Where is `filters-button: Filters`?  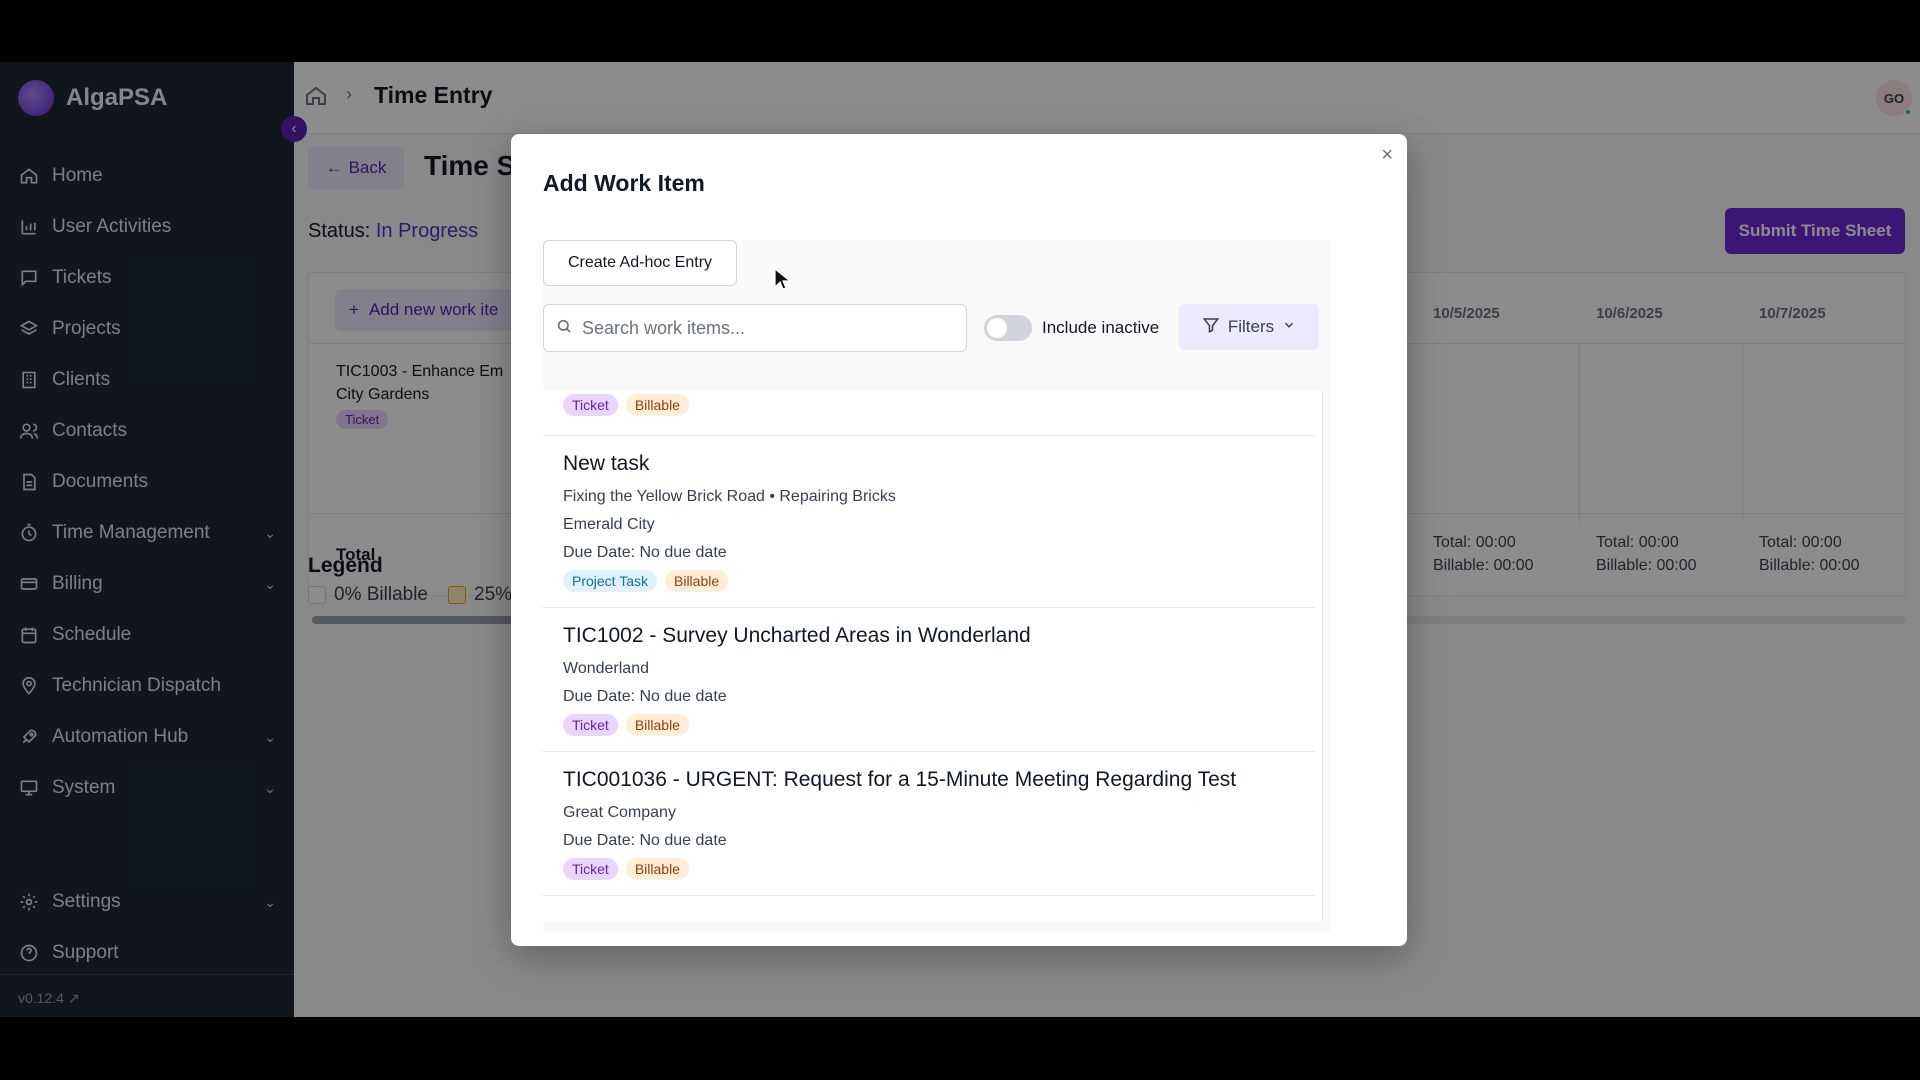
filters-button: Filters is located at coordinates (1249, 327).